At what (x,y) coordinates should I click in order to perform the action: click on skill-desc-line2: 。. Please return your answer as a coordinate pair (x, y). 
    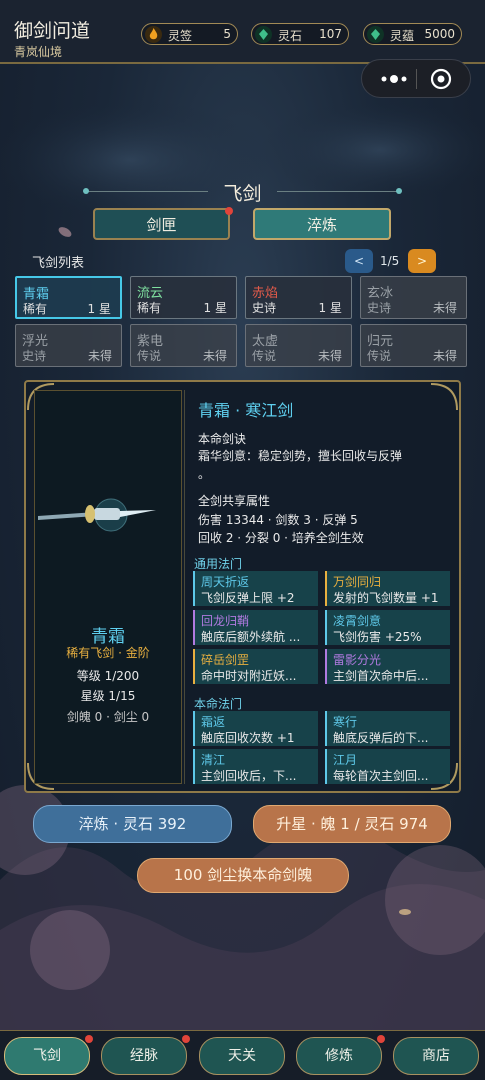
    Looking at the image, I should click on (204, 474).